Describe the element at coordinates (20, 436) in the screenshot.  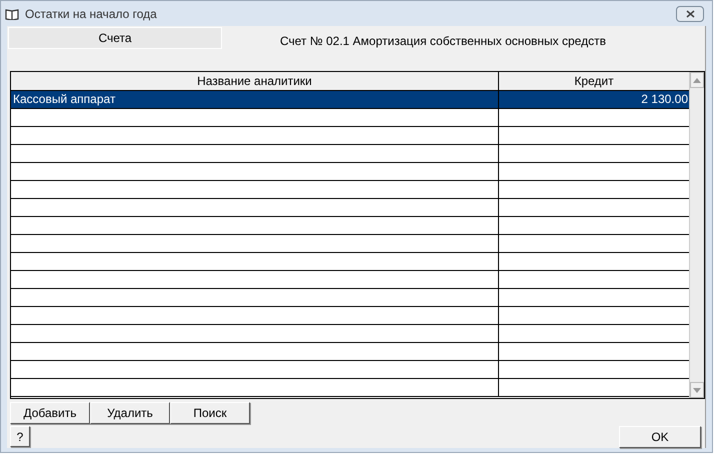
I see `help-button: ?` at that location.